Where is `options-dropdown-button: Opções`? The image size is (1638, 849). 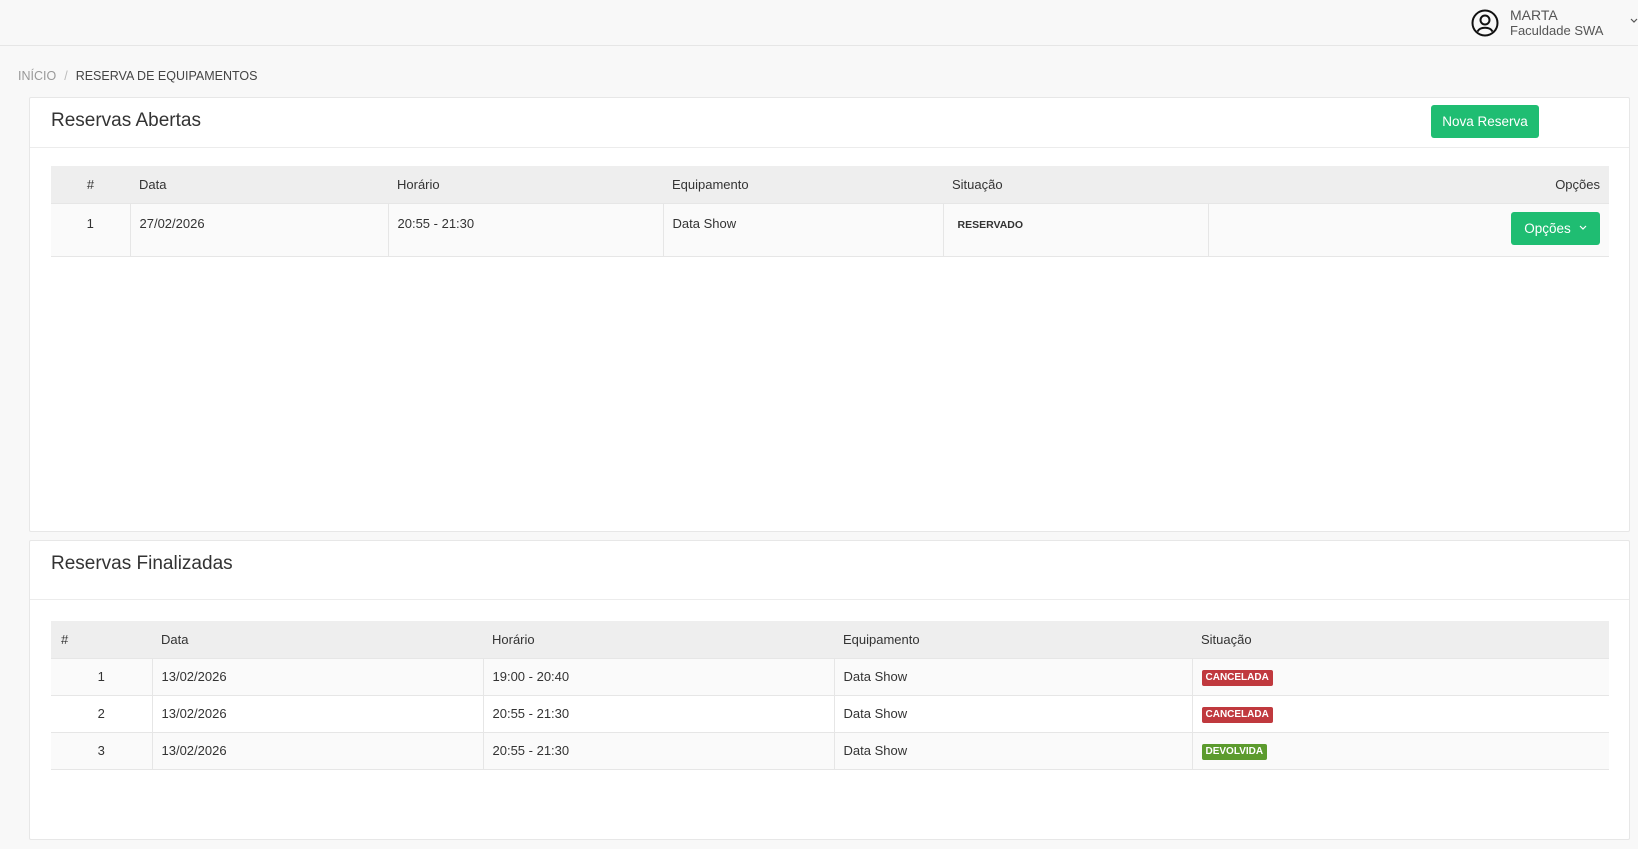 options-dropdown-button: Opções is located at coordinates (1555, 228).